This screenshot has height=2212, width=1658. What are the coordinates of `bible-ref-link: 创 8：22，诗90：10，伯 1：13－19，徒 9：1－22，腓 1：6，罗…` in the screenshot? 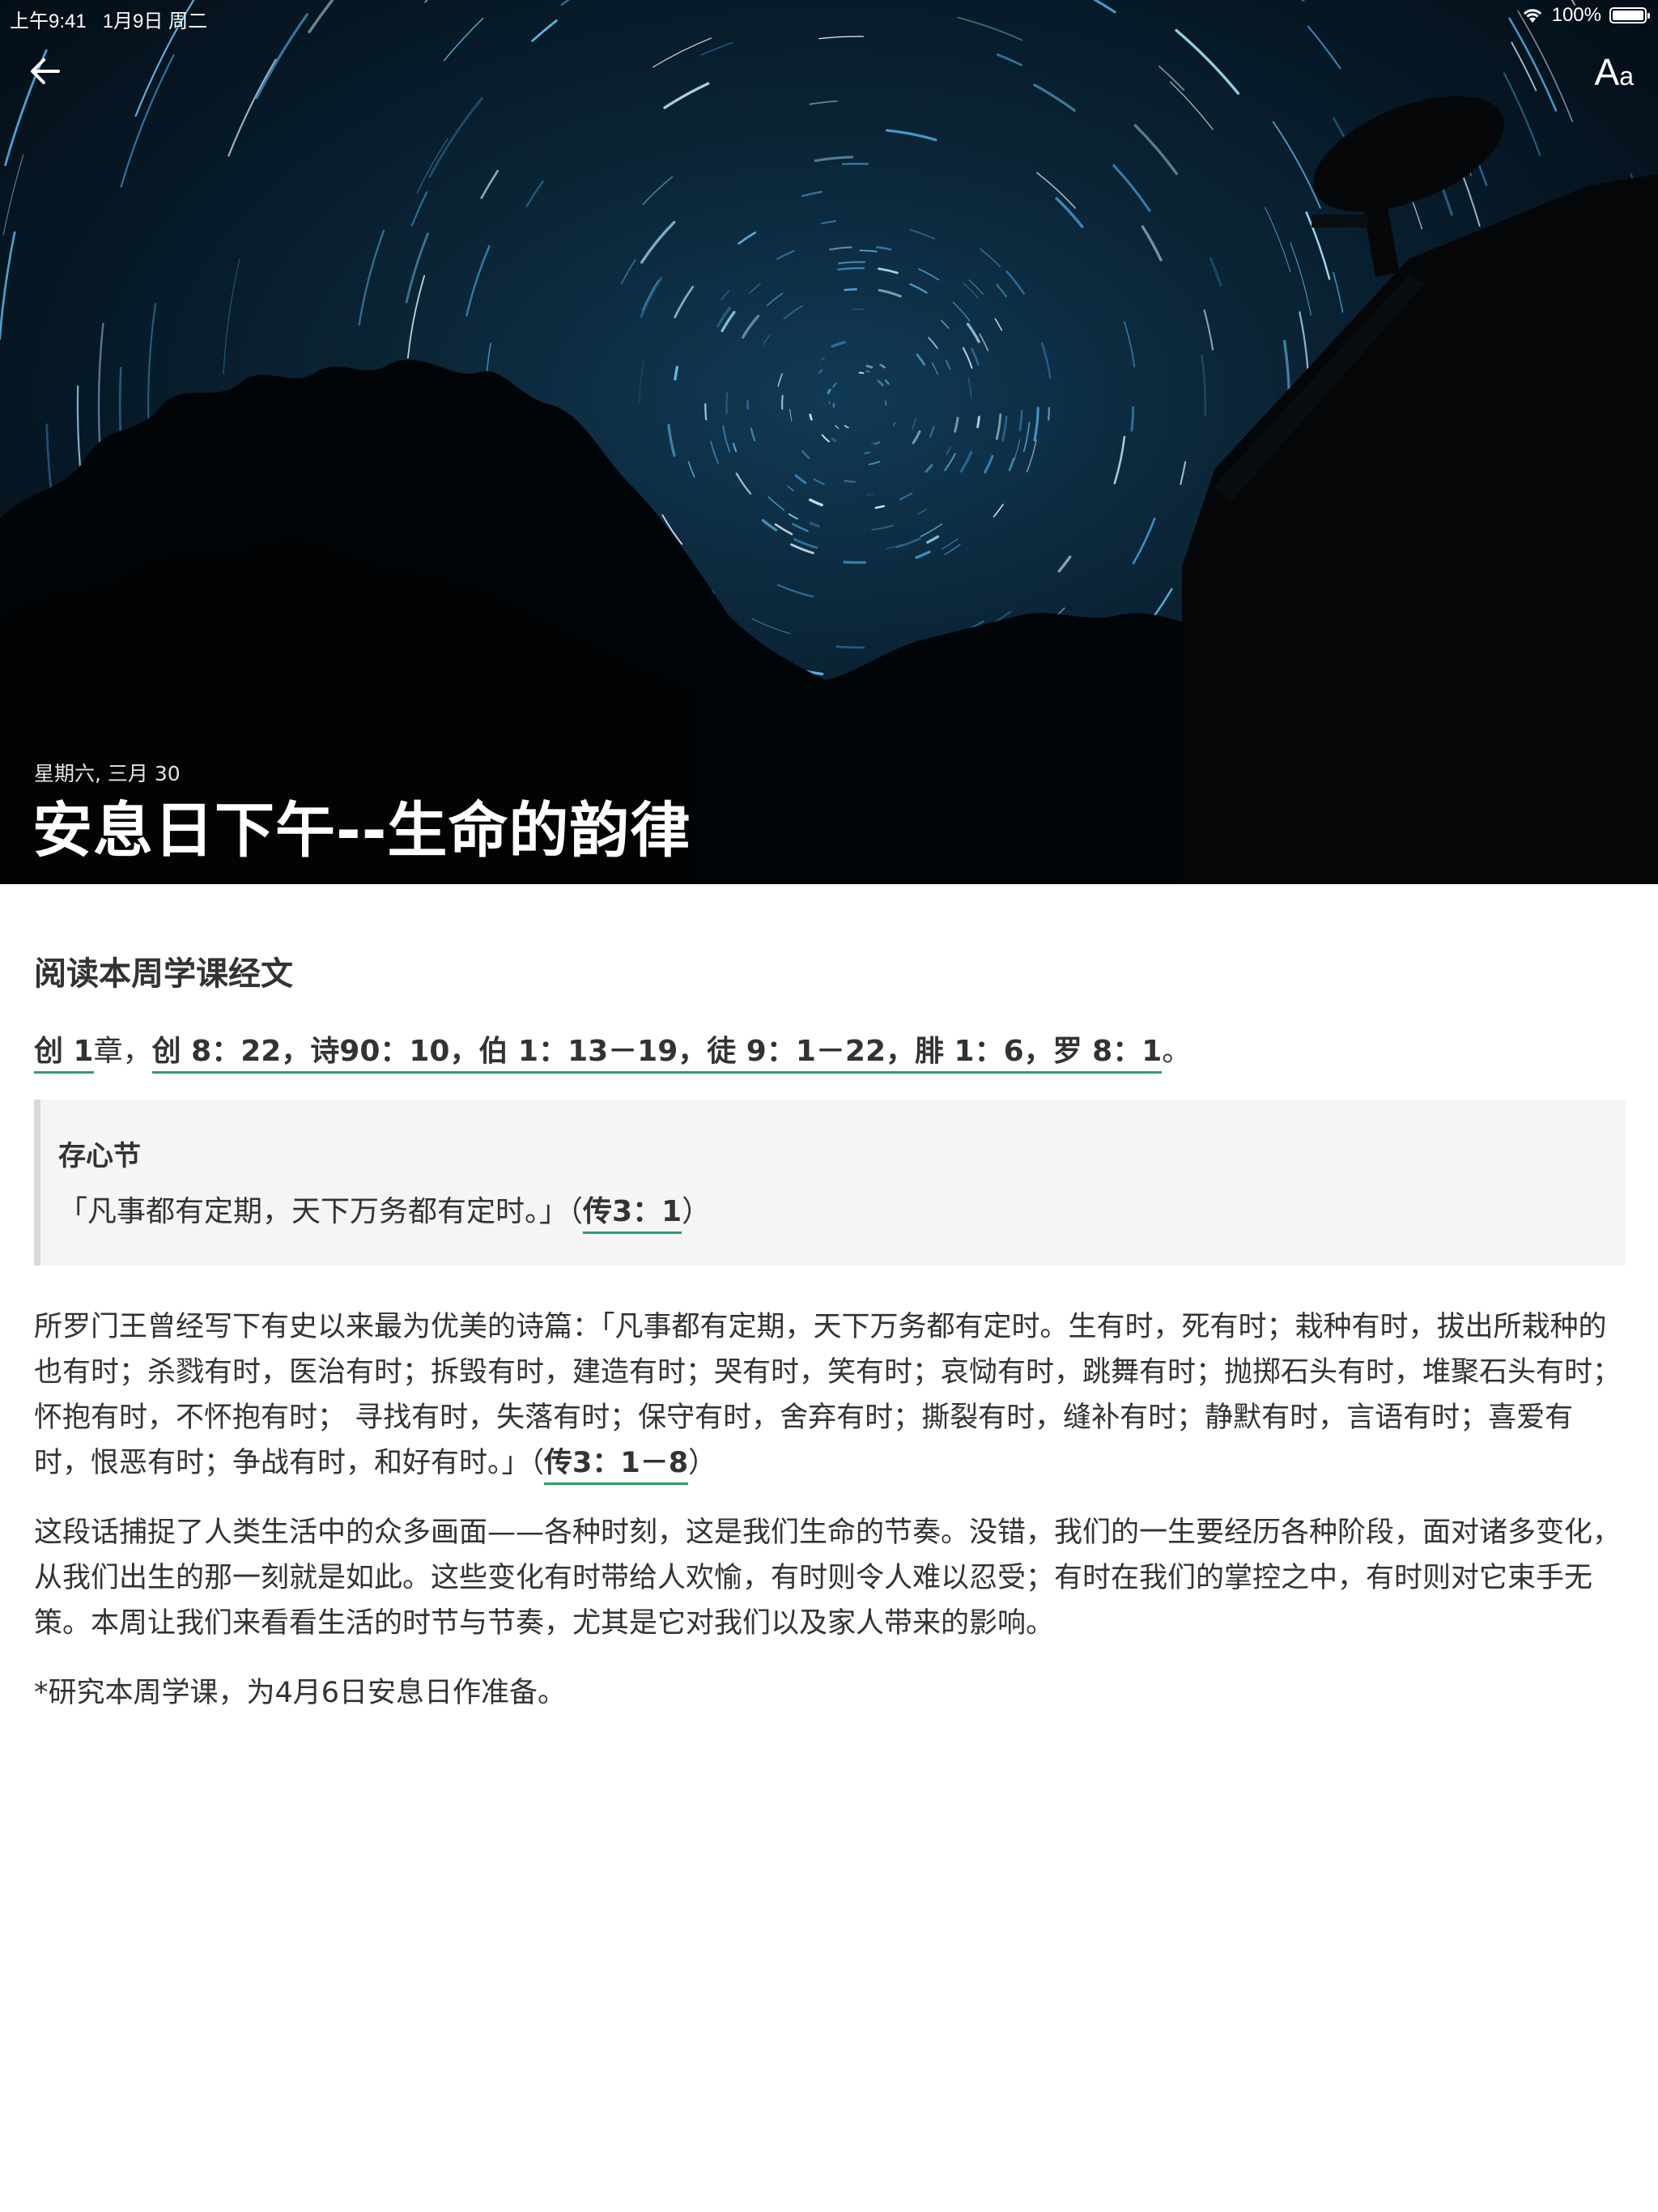 It's located at (657, 1054).